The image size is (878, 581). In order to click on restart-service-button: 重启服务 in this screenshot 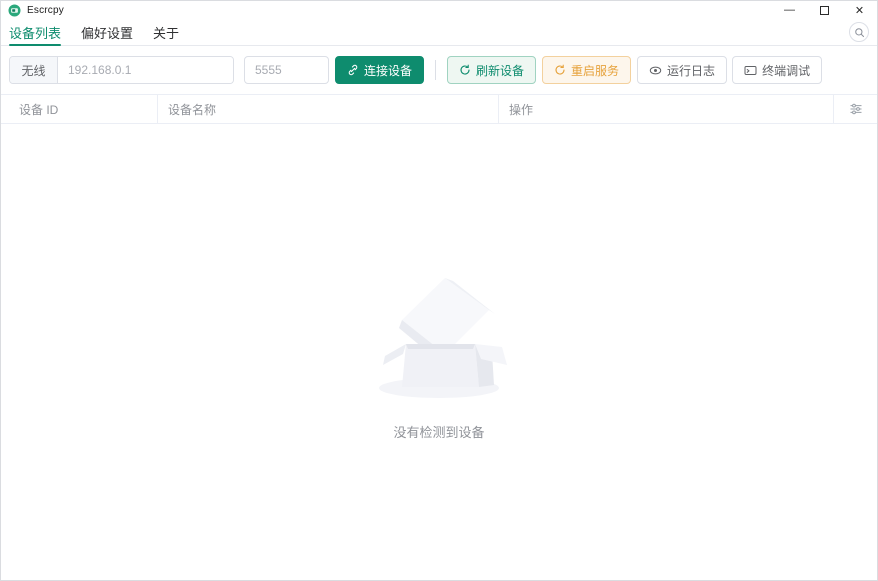, I will do `click(587, 70)`.